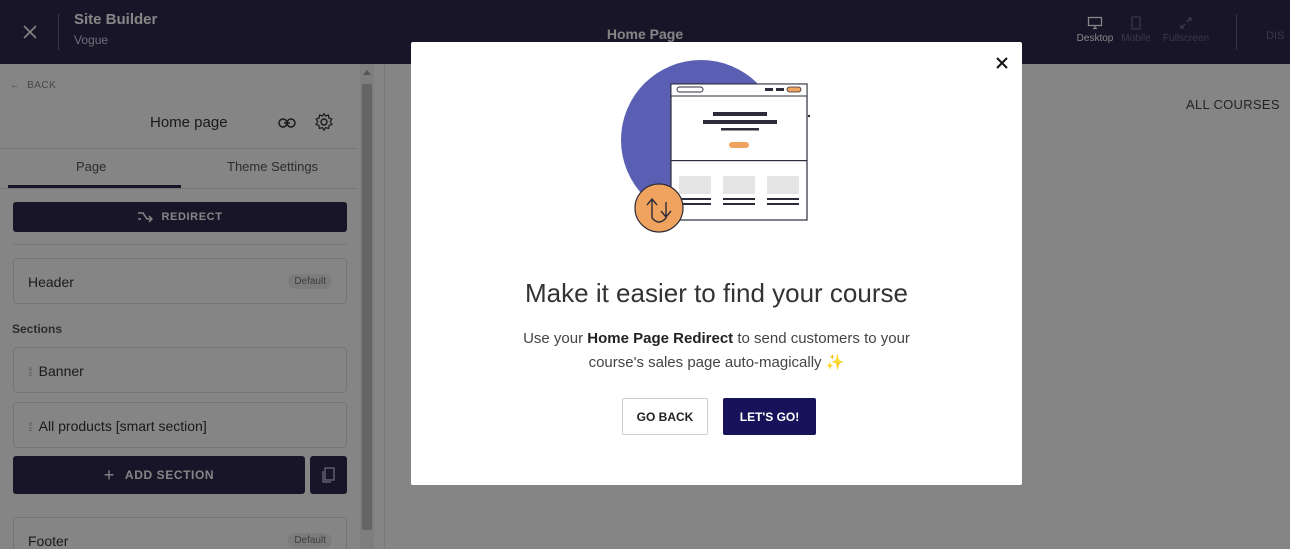 The height and width of the screenshot is (549, 1290). I want to click on modal-title: Make it easier to find your course, so click(716, 293).